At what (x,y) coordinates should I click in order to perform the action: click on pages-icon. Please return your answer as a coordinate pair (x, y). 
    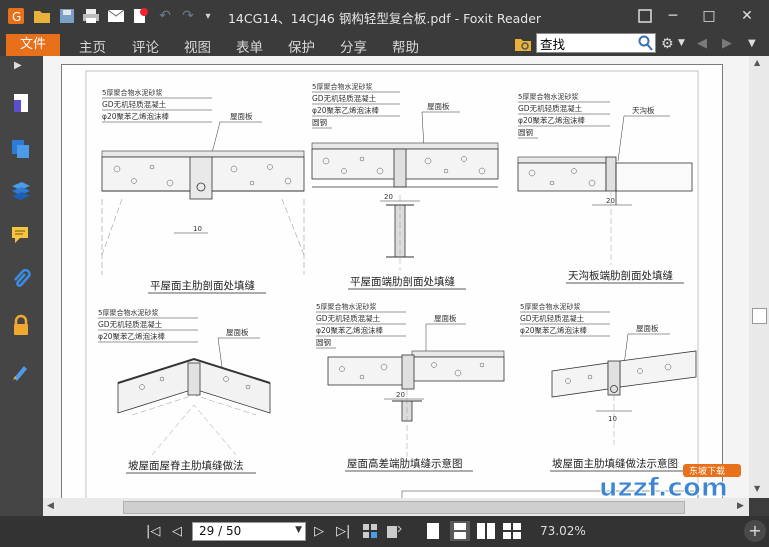
    Looking at the image, I should click on (21, 103).